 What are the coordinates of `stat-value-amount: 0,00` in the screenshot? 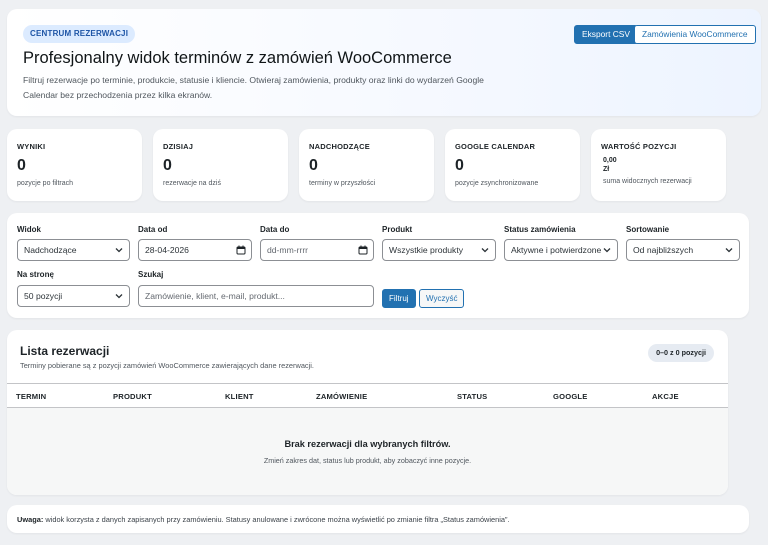 It's located at (610, 160).